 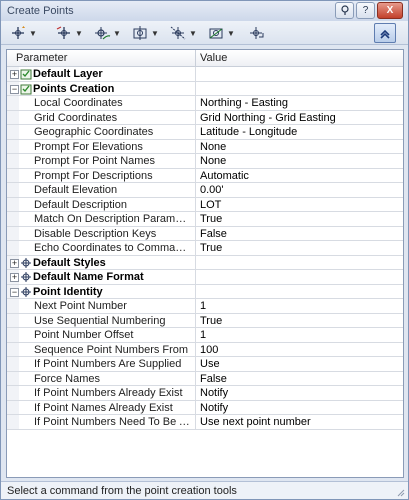 What do you see at coordinates (178, 33) in the screenshot?
I see `points-interpolate-icon` at bounding box center [178, 33].